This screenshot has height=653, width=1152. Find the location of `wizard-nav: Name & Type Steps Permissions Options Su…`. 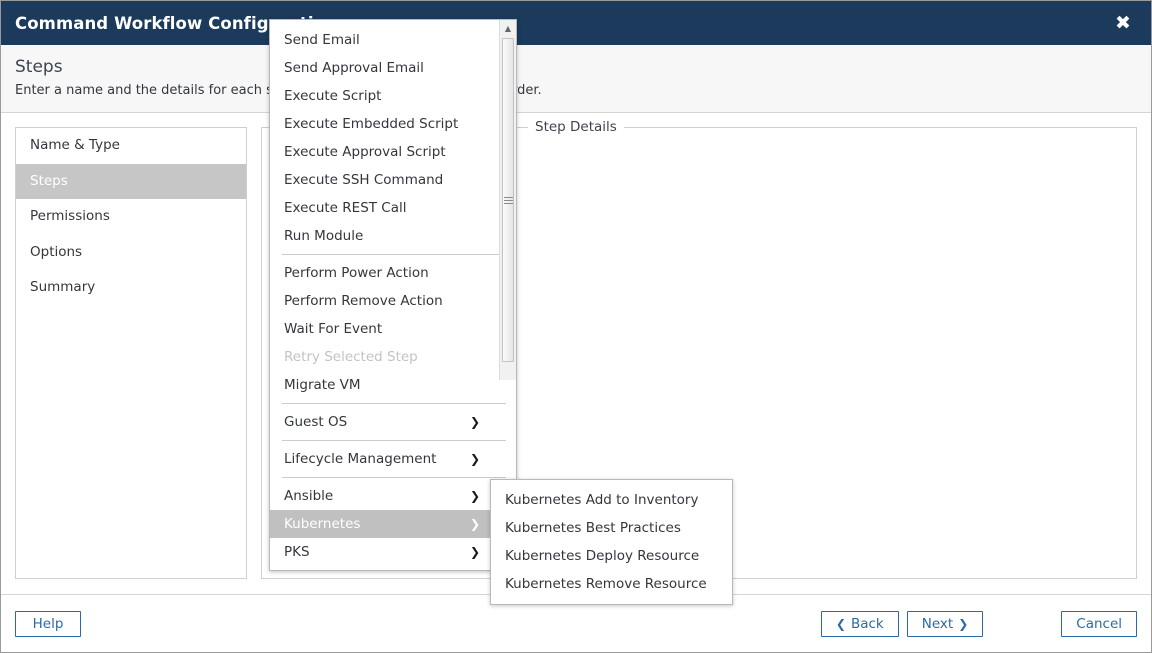

wizard-nav: Name & Type Steps Permissions Options Su… is located at coordinates (131, 353).